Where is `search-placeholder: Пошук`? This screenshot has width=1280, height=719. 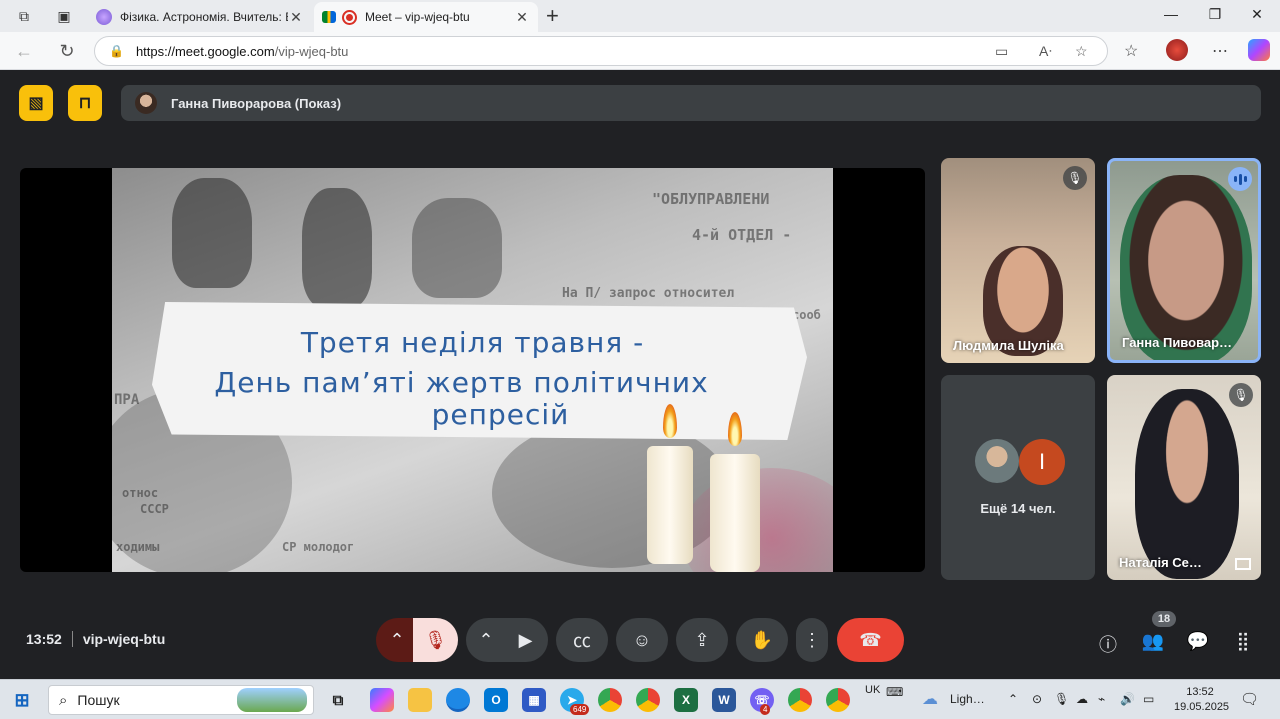
search-placeholder: Пошук is located at coordinates (98, 700).